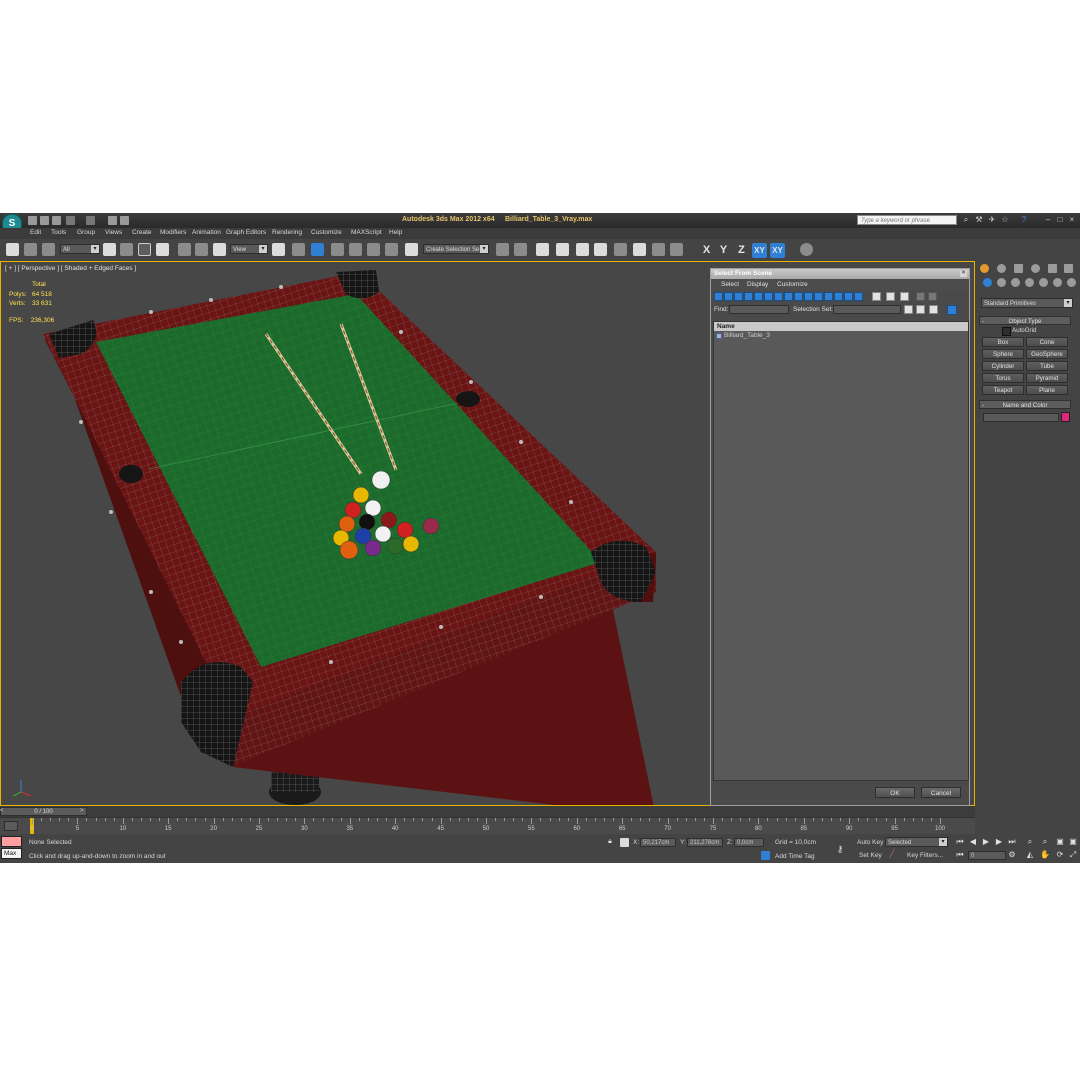 The width and height of the screenshot is (1080, 1080). Describe the element at coordinates (1047, 354) in the screenshot. I see `geosphere-button: GeoSphere` at that location.